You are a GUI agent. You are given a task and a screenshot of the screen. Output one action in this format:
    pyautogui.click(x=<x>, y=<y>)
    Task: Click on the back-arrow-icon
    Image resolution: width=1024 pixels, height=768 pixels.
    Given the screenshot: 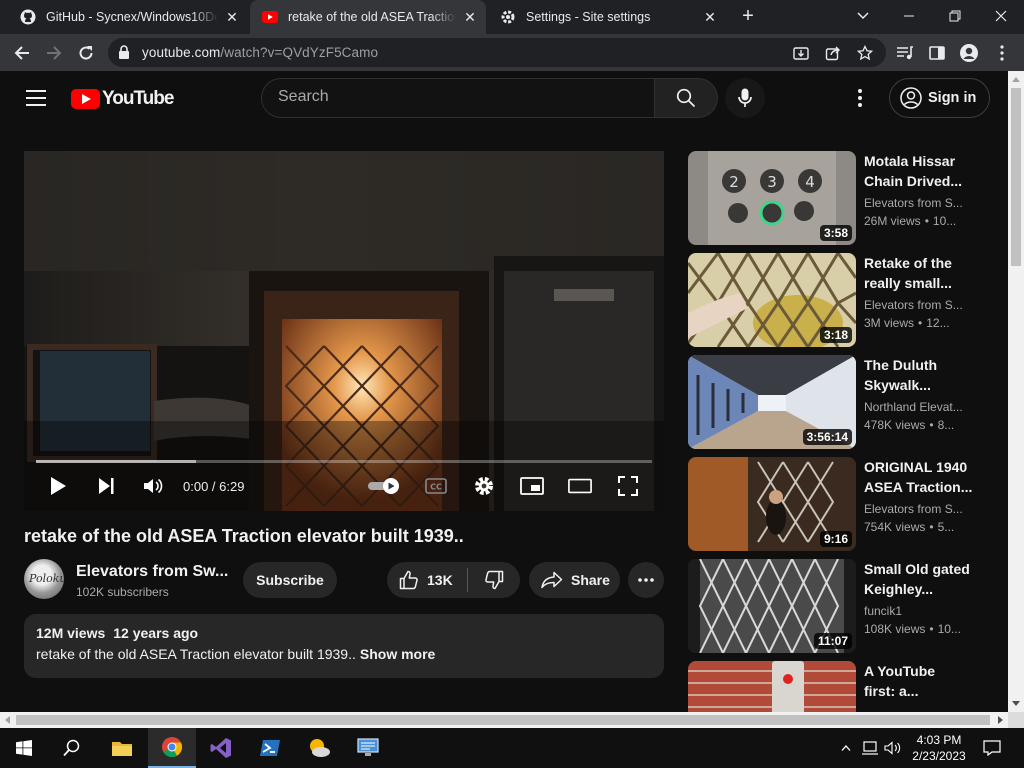 What is the action you would take?
    pyautogui.click(x=22, y=53)
    